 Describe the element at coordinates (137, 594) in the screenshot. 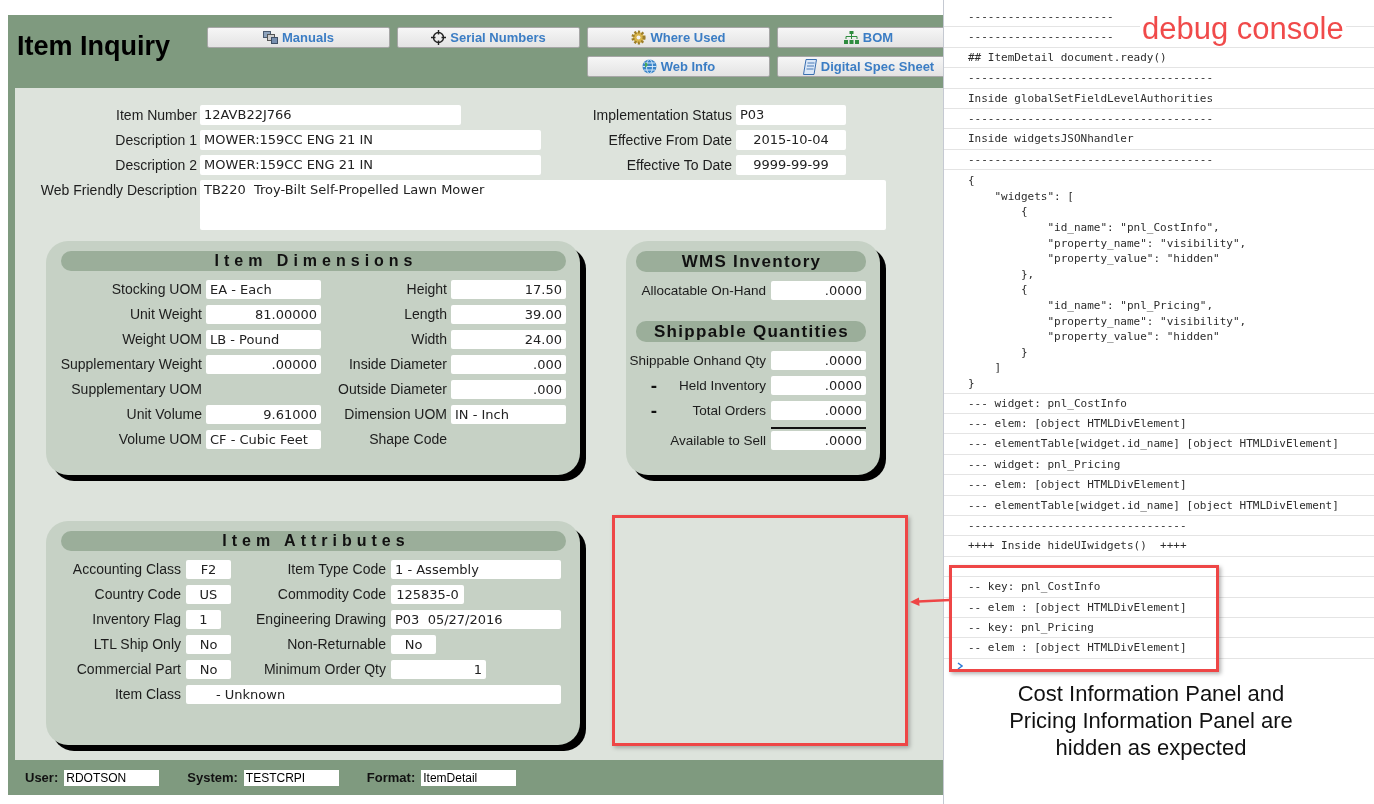

I see `field-label: Country Code` at that location.